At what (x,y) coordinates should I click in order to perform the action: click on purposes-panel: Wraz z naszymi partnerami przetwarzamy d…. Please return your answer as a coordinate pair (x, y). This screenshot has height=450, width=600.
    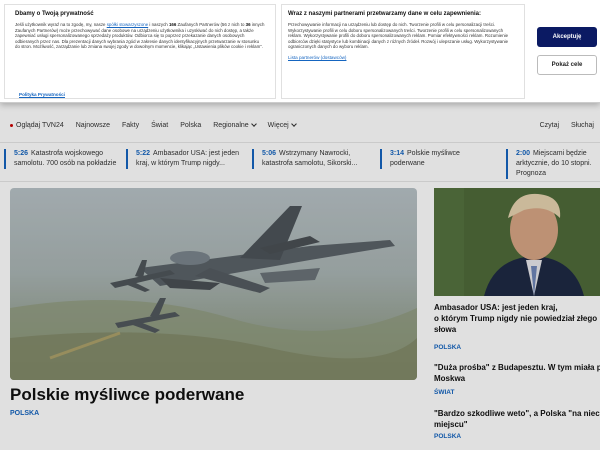
    Looking at the image, I should click on (403, 51).